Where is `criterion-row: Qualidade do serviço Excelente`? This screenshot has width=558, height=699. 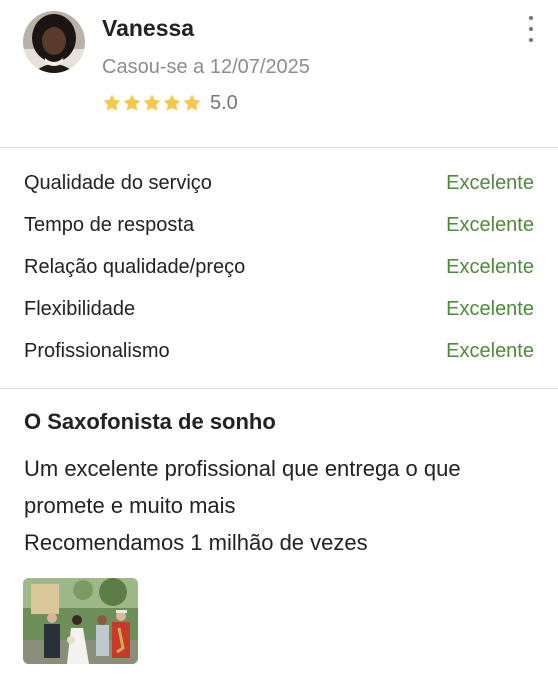 criterion-row: Qualidade do serviço Excelente is located at coordinates (279, 184).